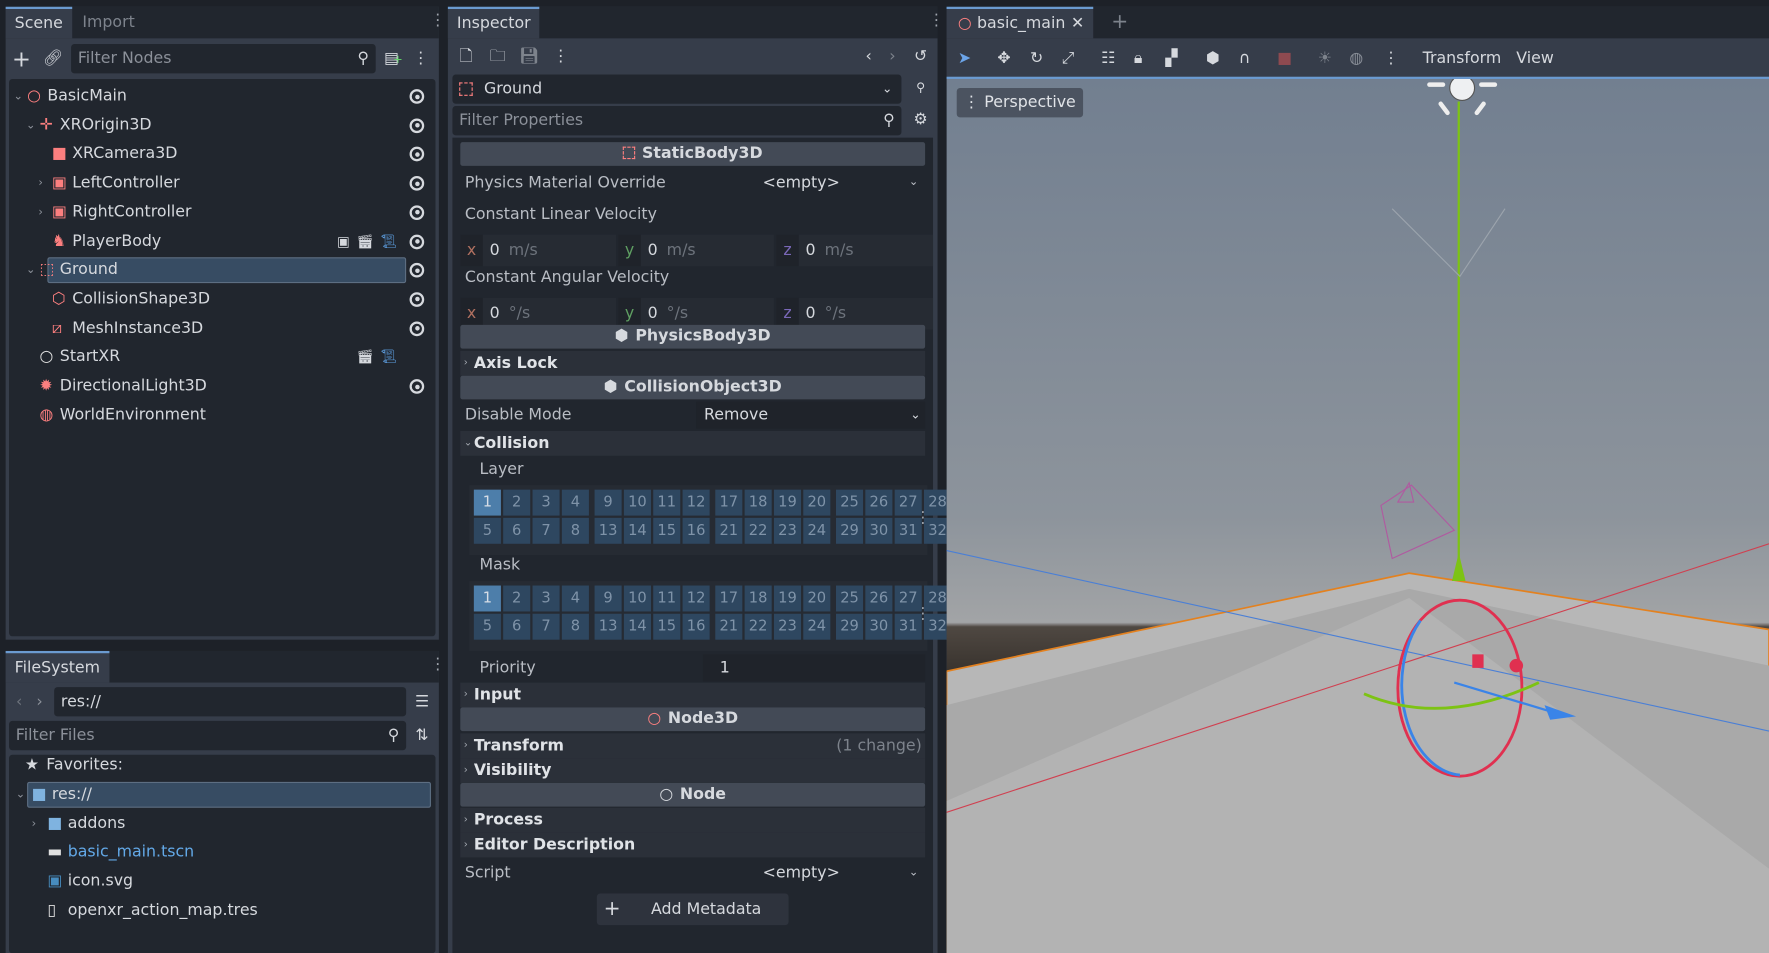 The image size is (1769, 953). What do you see at coordinates (693, 845) in the screenshot?
I see `section-editor-description: › Editor Description` at bounding box center [693, 845].